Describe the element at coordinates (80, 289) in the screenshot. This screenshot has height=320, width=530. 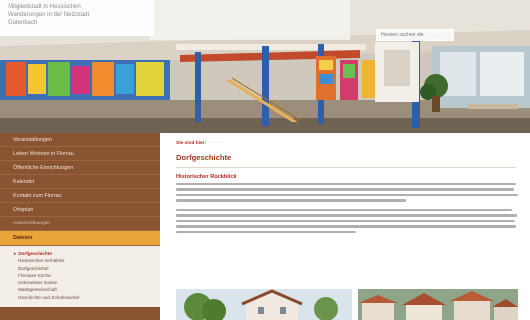
I see `subnav-item-markt: Marktgemeinschaft` at that location.